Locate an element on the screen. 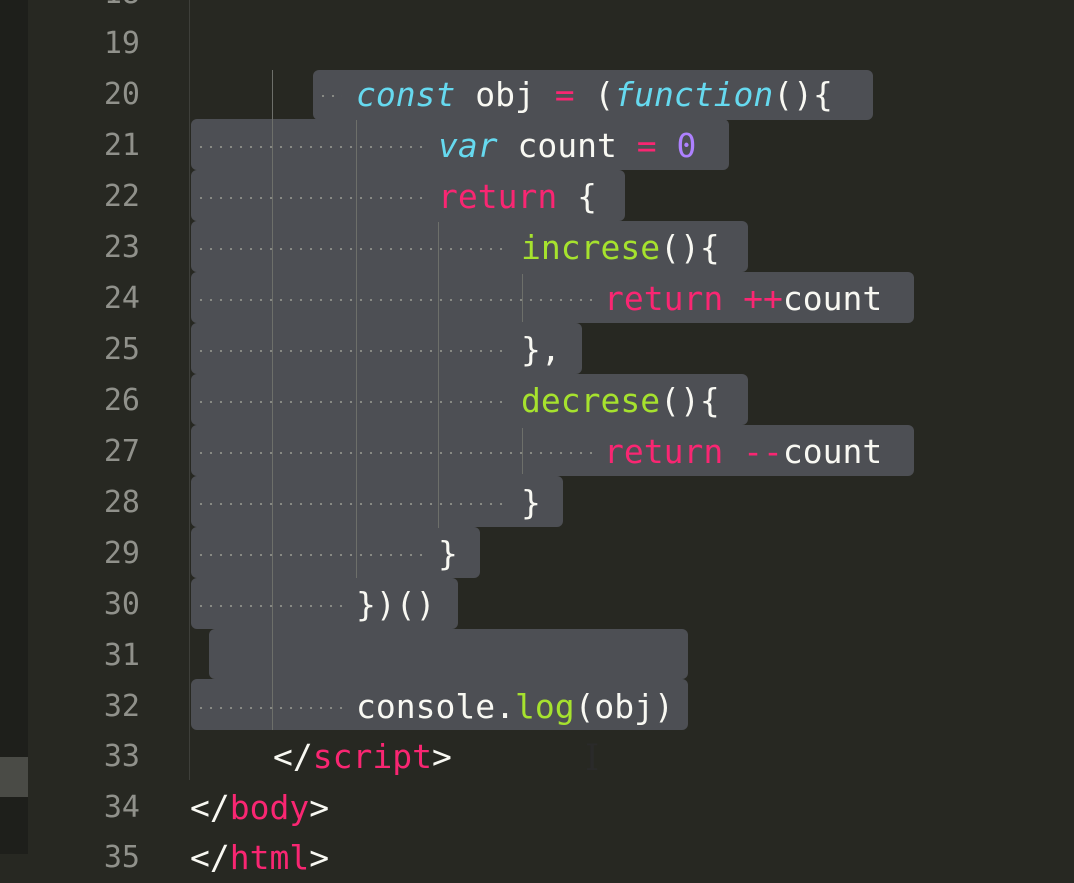  line-number: 20 is located at coordinates (105, 94).